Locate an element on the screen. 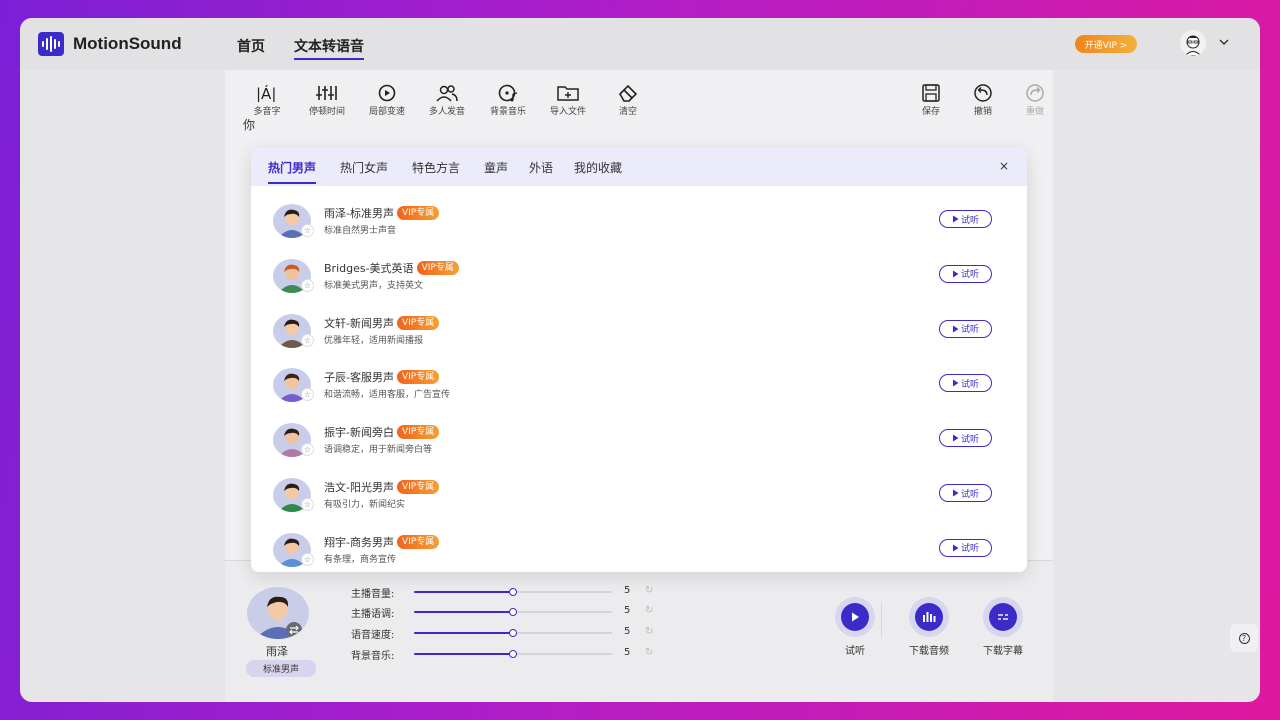 This screenshot has height=720, width=1280. voice-desc: 和谐流畅，适用客服，广告宣传 is located at coordinates (387, 395).